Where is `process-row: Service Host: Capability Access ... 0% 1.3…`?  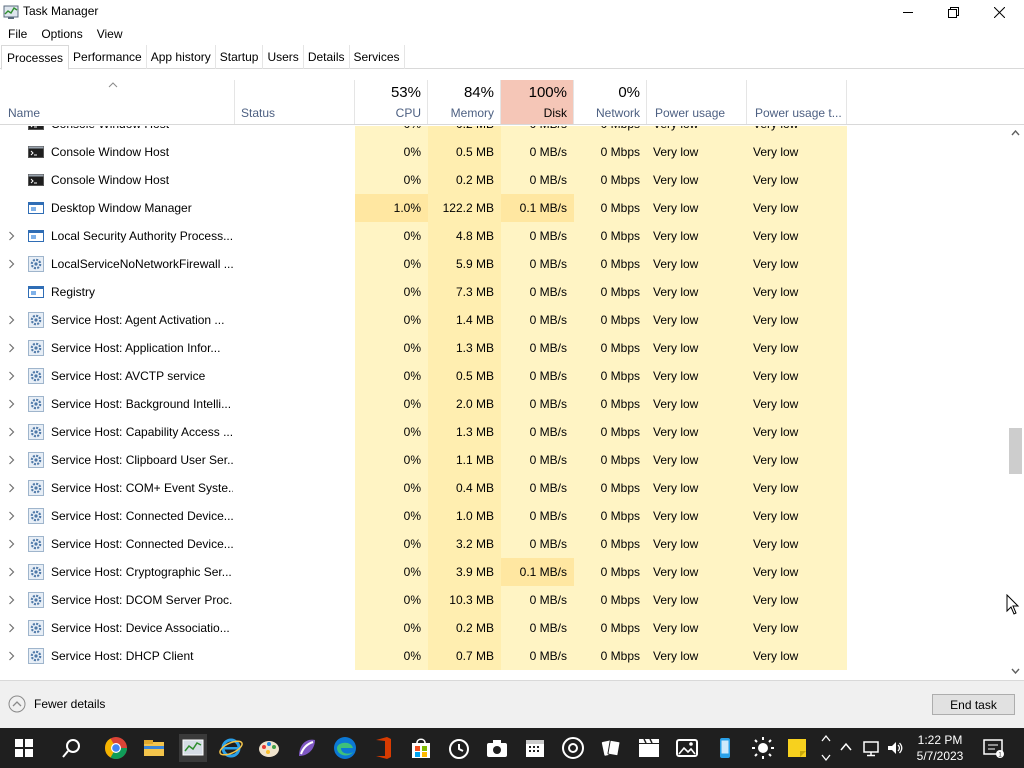
process-row: Service Host: Capability Access ... 0% 1.3… is located at coordinates (504, 432).